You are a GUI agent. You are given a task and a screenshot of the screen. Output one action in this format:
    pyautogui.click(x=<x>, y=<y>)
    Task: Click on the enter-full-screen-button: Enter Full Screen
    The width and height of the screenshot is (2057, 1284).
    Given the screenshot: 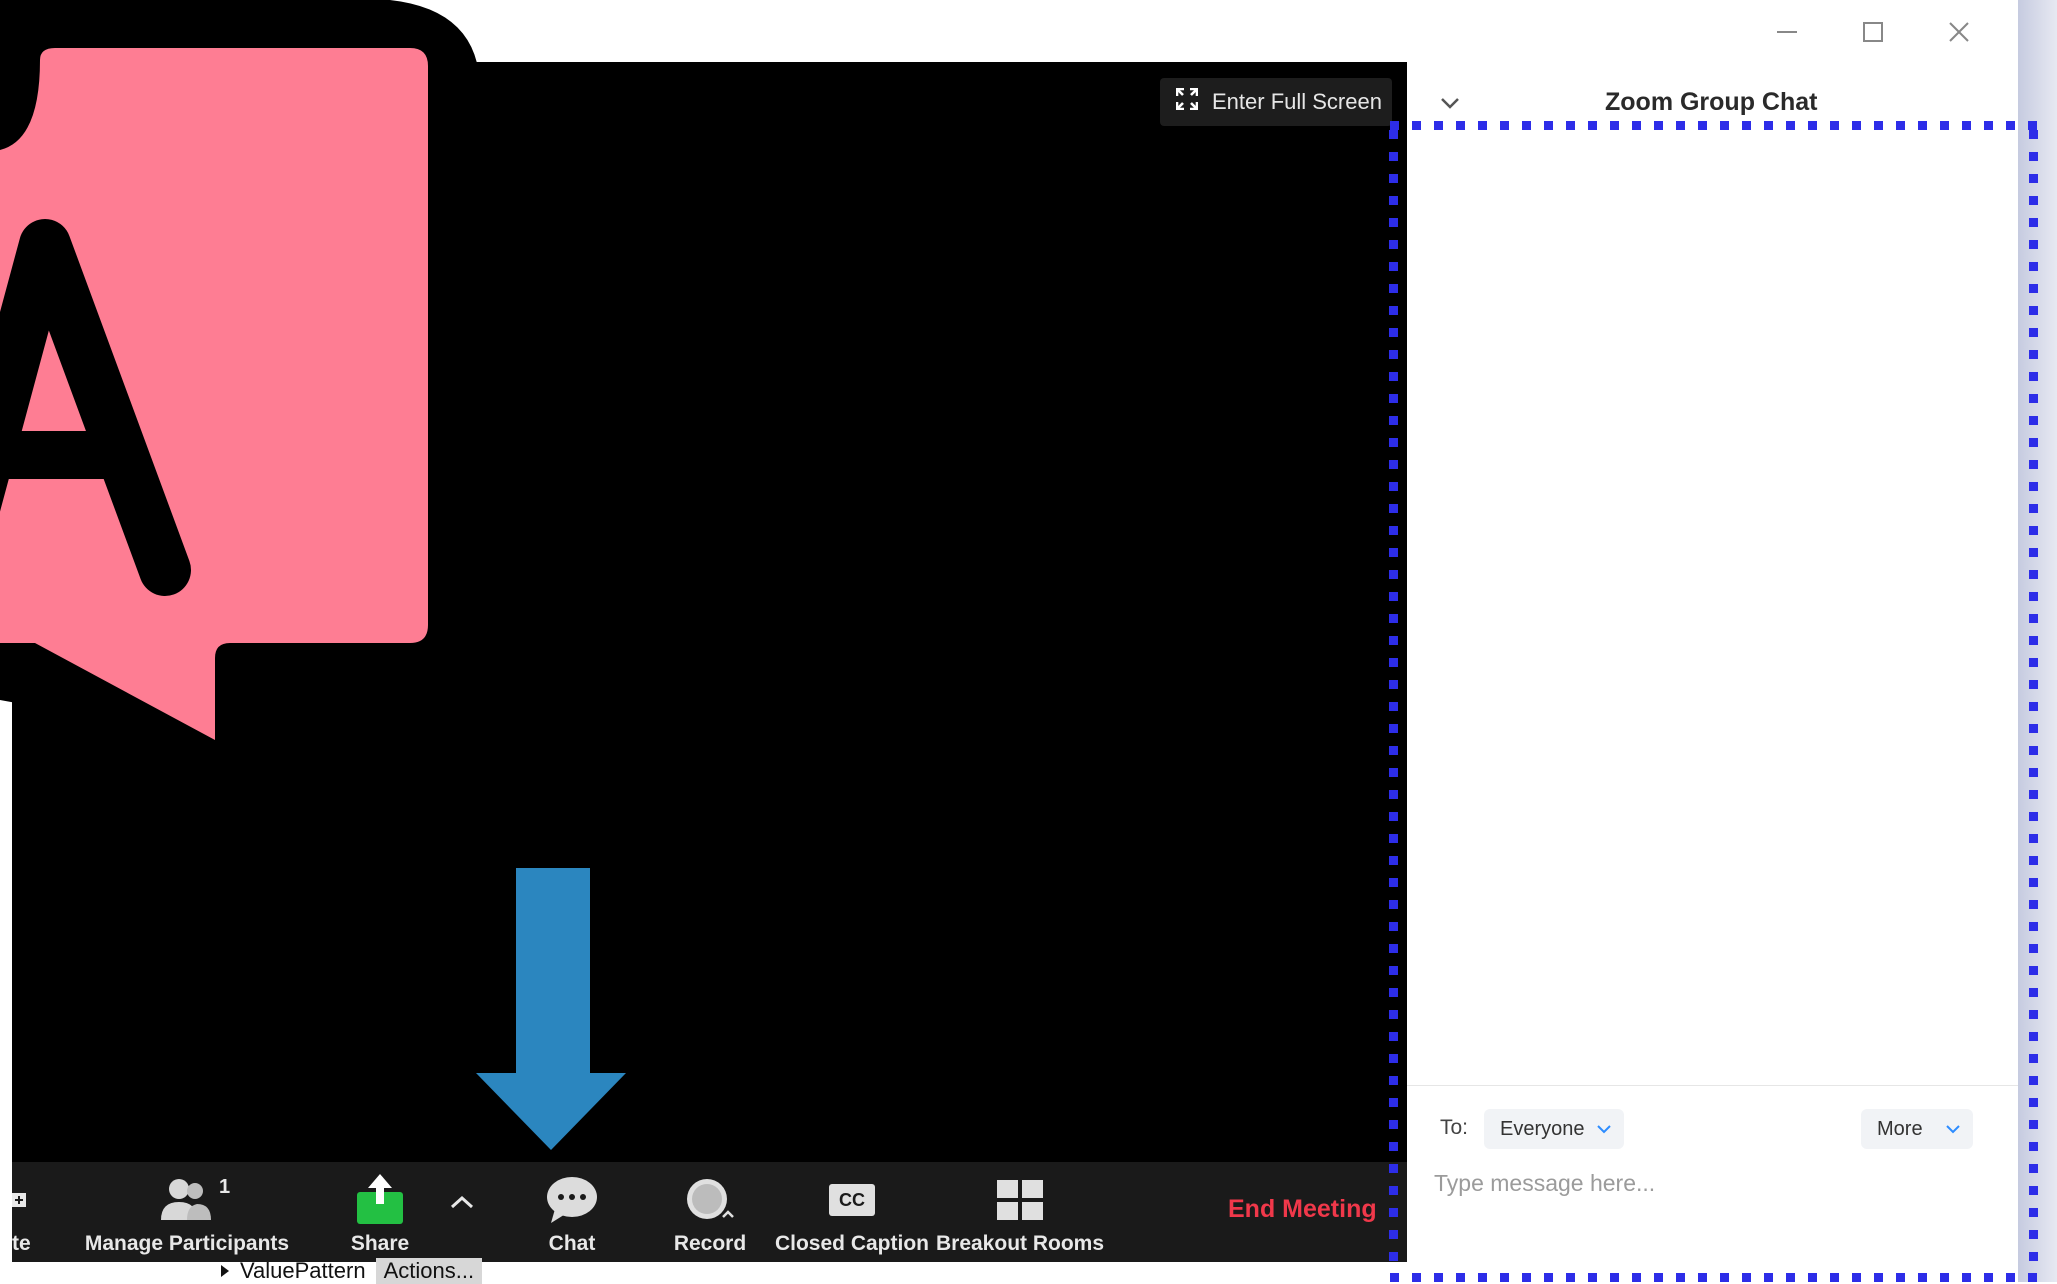 What is the action you would take?
    pyautogui.click(x=1276, y=102)
    